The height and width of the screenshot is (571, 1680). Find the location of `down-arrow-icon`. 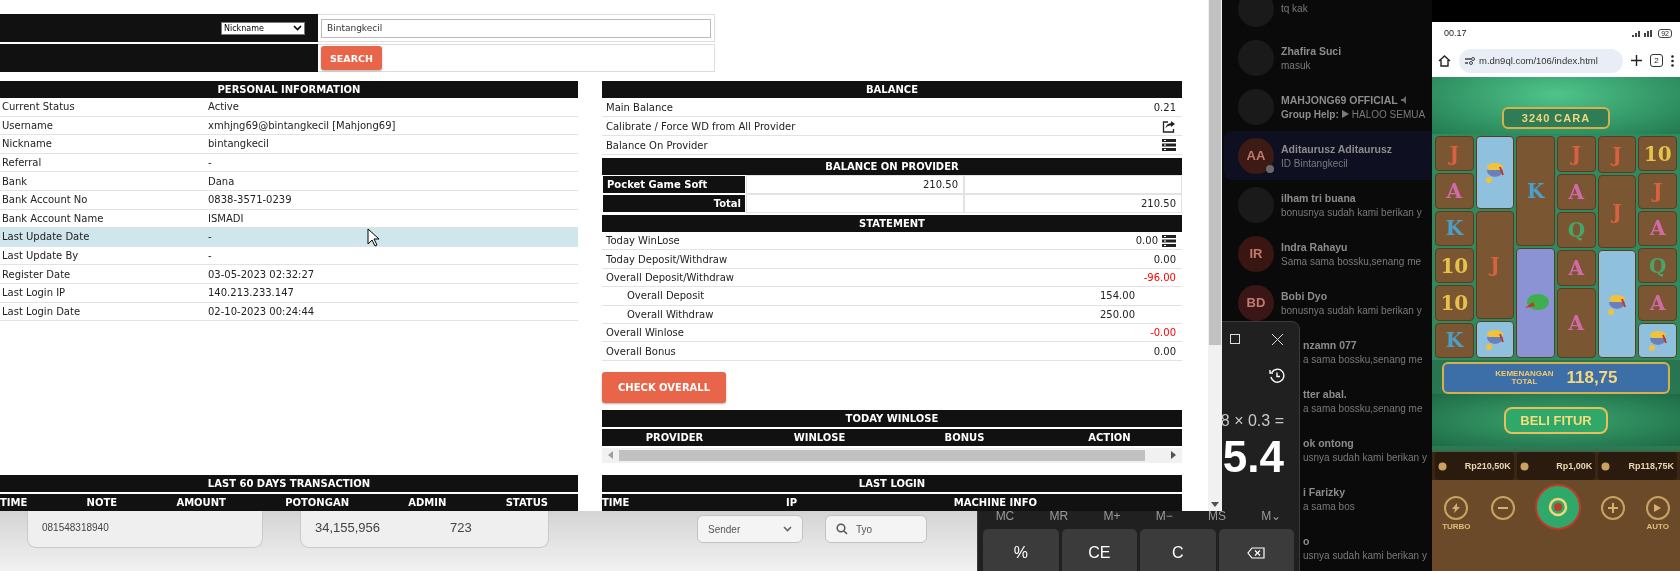

down-arrow-icon is located at coordinates (1215, 504).